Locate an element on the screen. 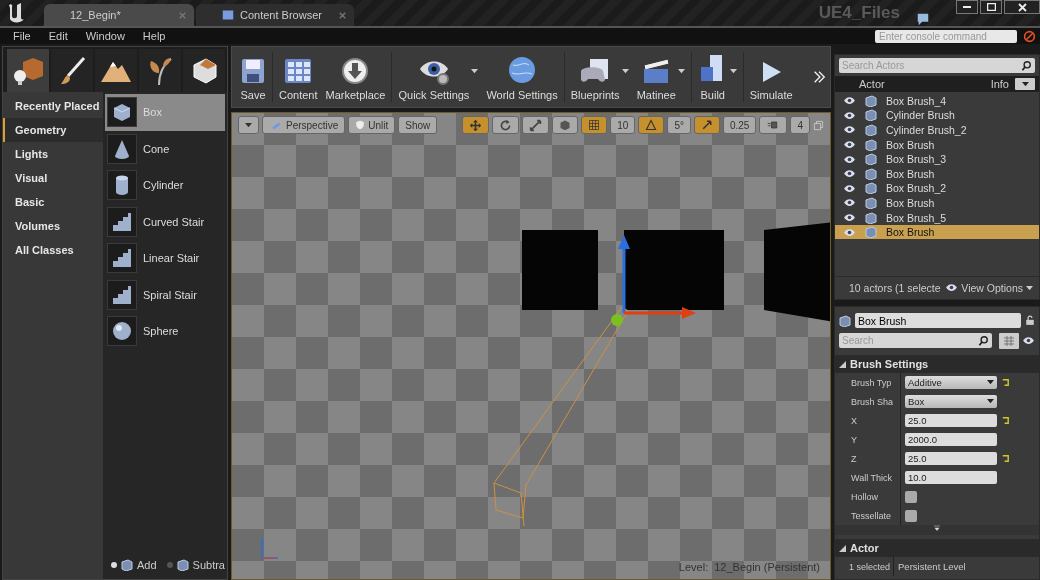 This screenshot has height=580, width=1040. number-field: 10.0 is located at coordinates (951, 477).